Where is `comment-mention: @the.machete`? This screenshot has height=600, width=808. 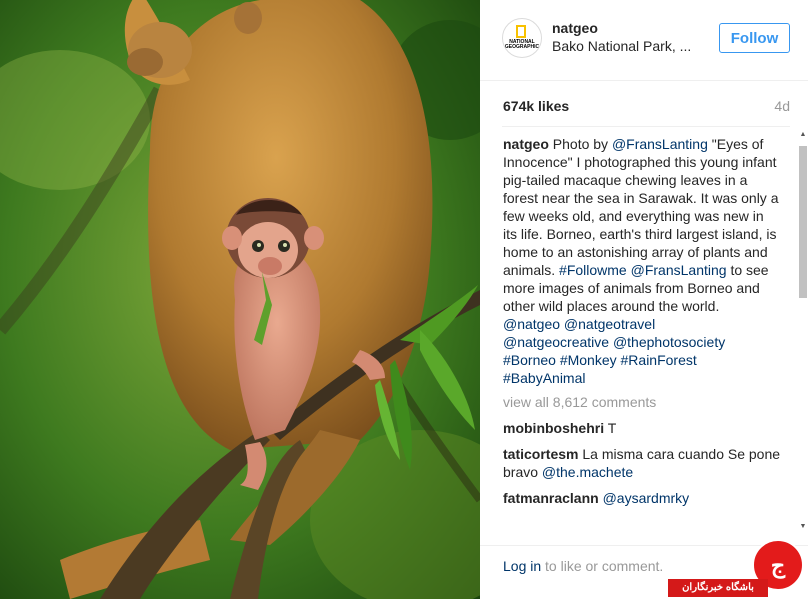 comment-mention: @the.machete is located at coordinates (587, 472).